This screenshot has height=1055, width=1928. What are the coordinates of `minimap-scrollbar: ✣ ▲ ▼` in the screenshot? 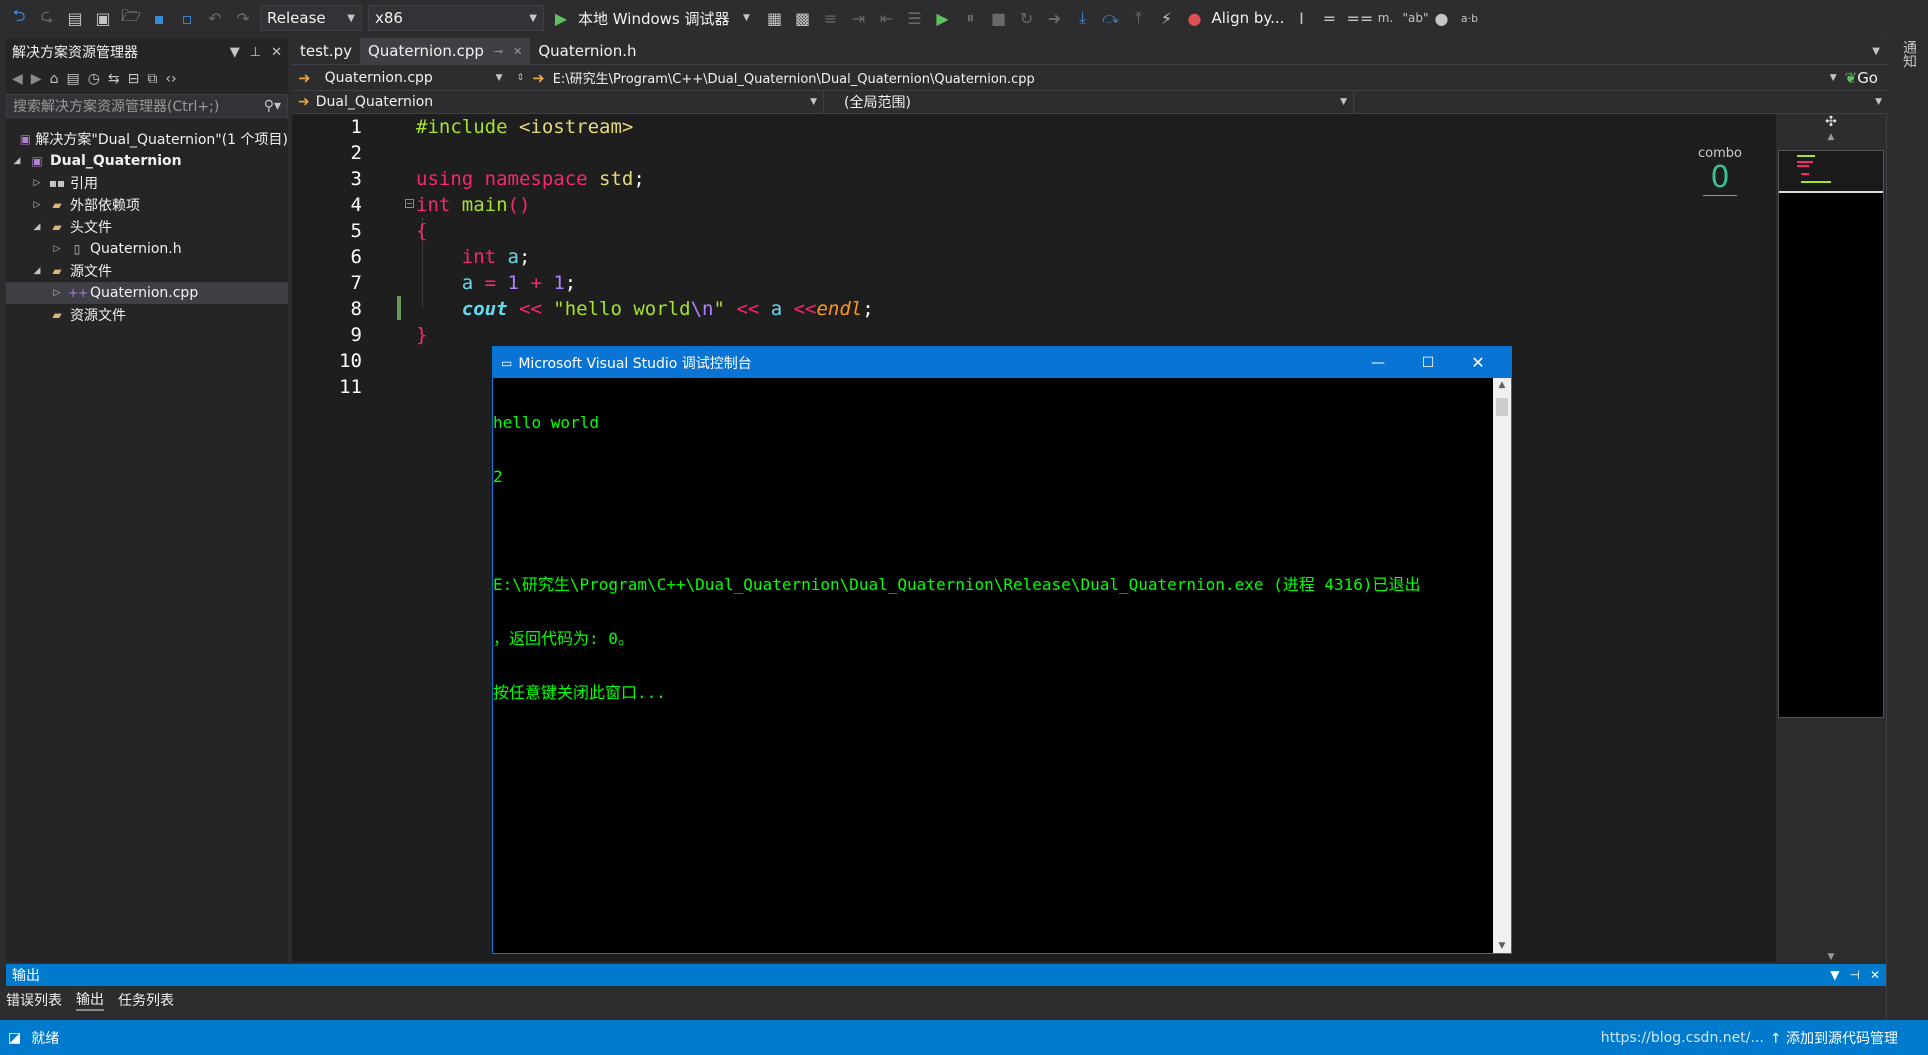 It's located at (1831, 538).